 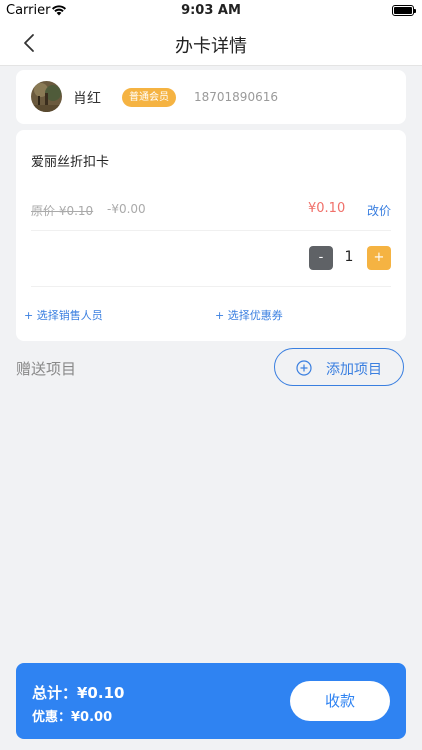 What do you see at coordinates (126, 209) in the screenshot?
I see `discount-amount: -¥0.00` at bounding box center [126, 209].